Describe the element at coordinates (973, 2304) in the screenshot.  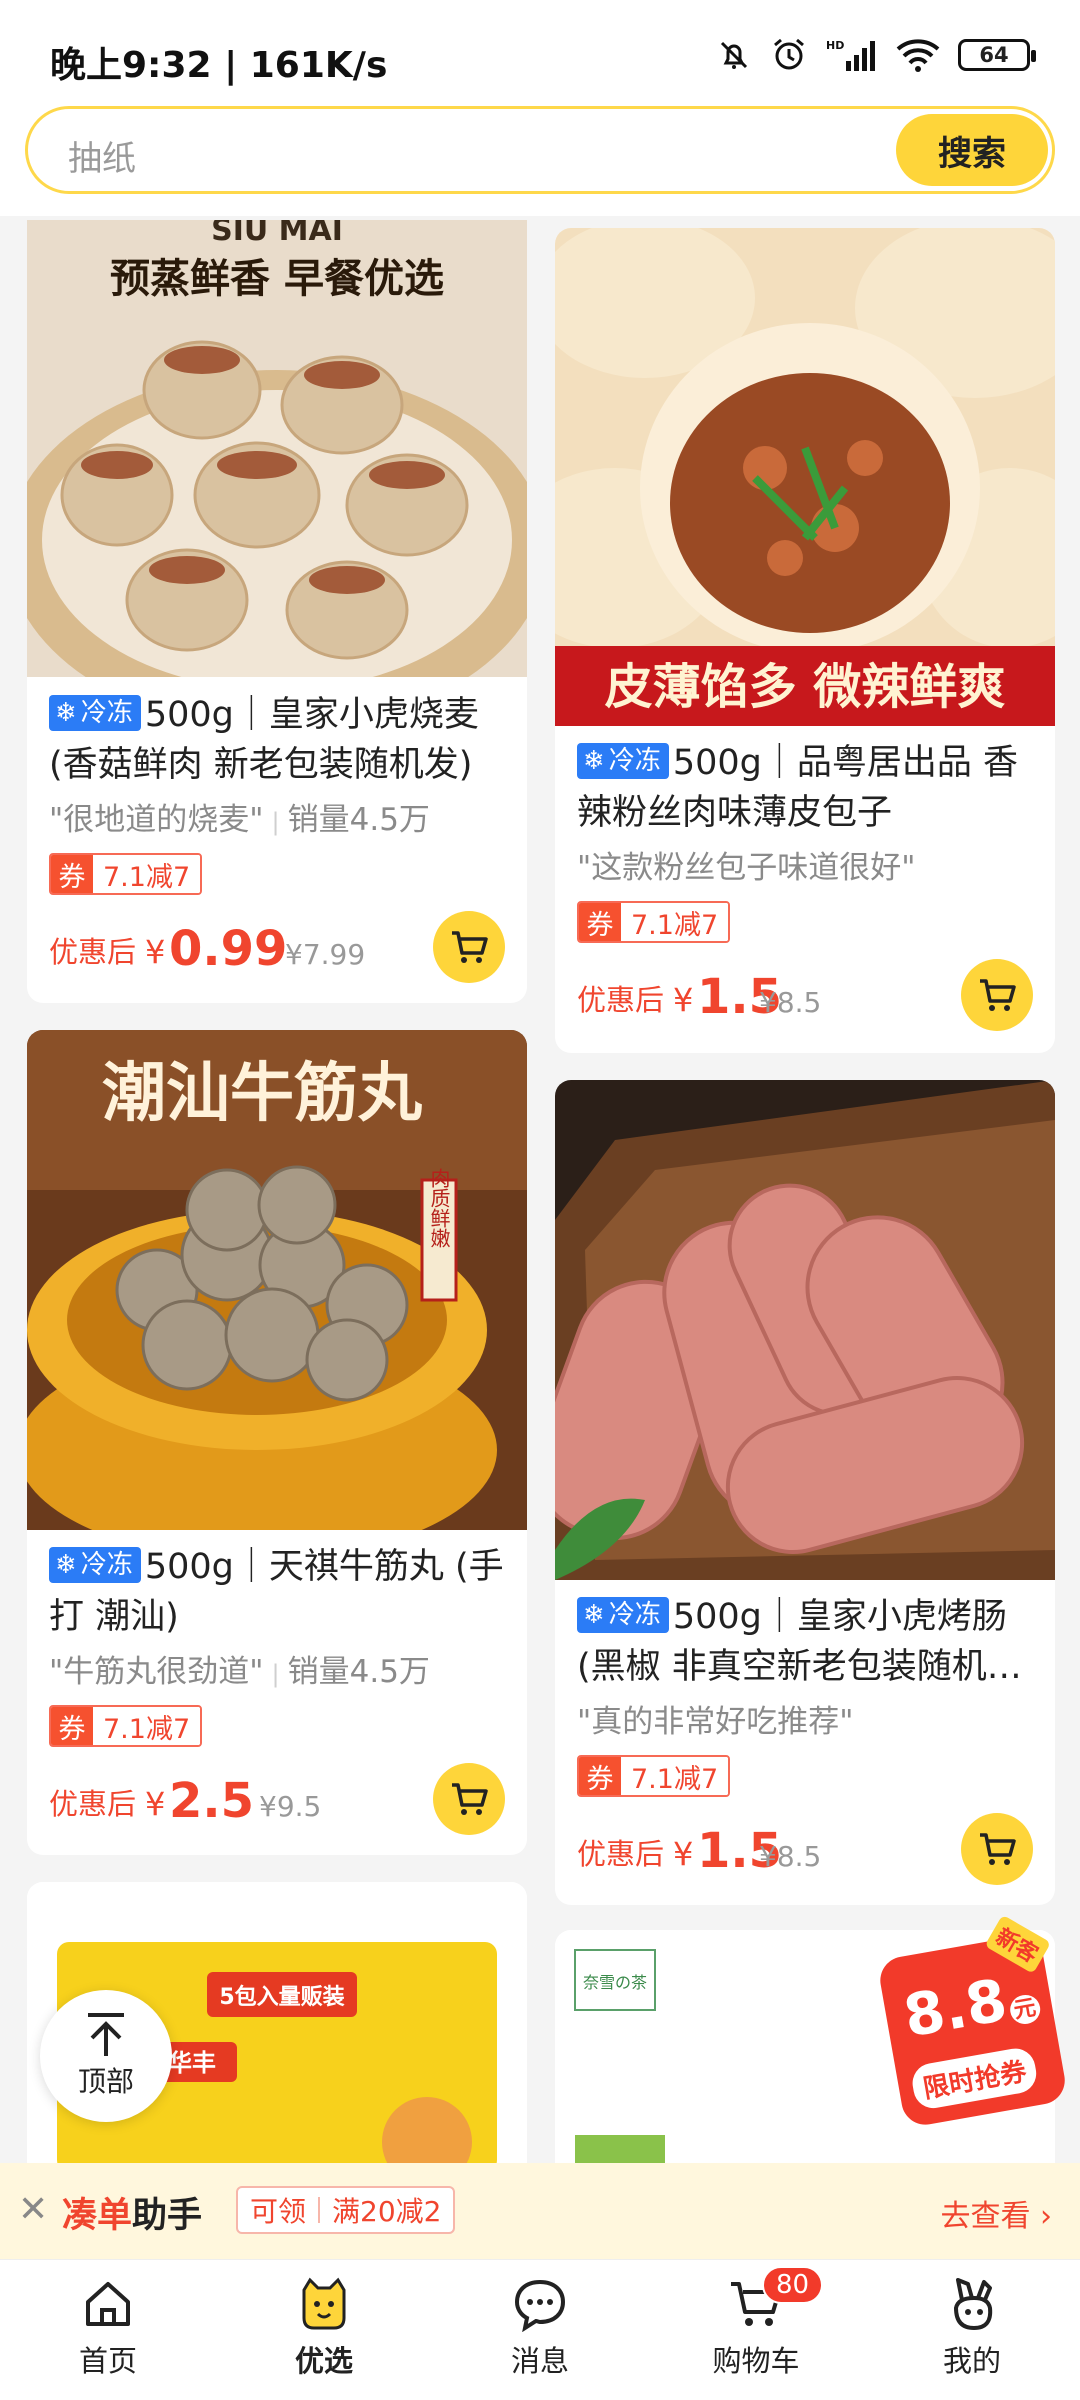
I see `rabbit-icon` at that location.